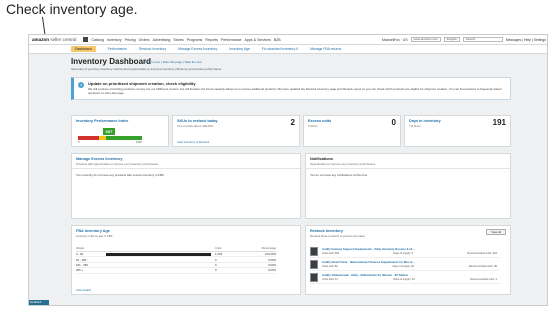  What do you see at coordinates (483, 279) in the screenshot?
I see `recommended-units: Recommended units: 4` at bounding box center [483, 279].